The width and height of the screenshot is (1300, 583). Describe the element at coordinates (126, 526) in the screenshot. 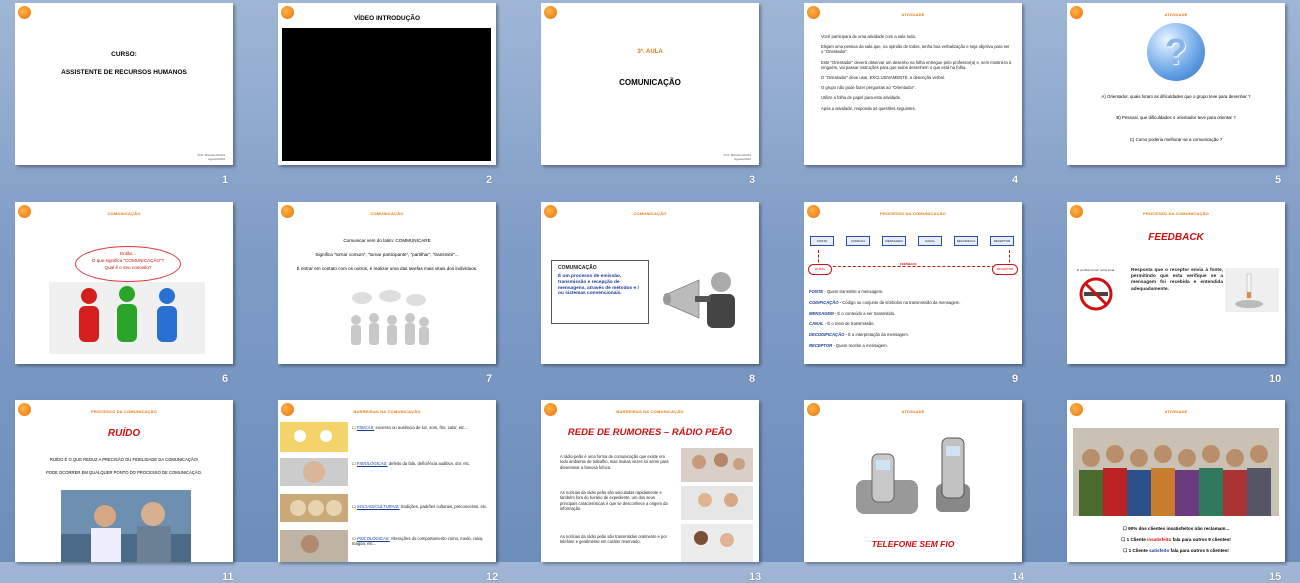

I see `stressed-man-phone-icon` at that location.